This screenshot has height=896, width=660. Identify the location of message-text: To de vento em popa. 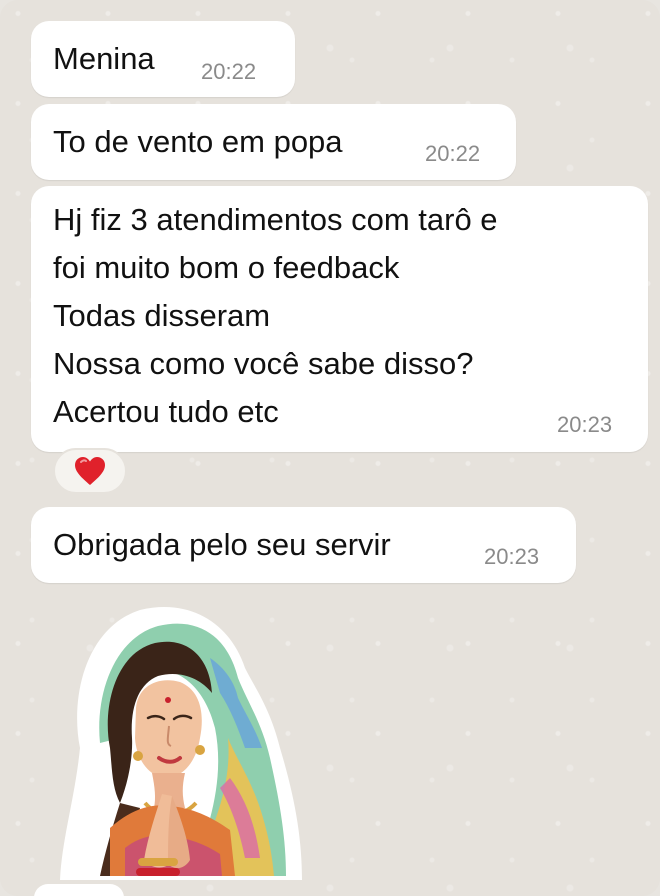
(198, 141).